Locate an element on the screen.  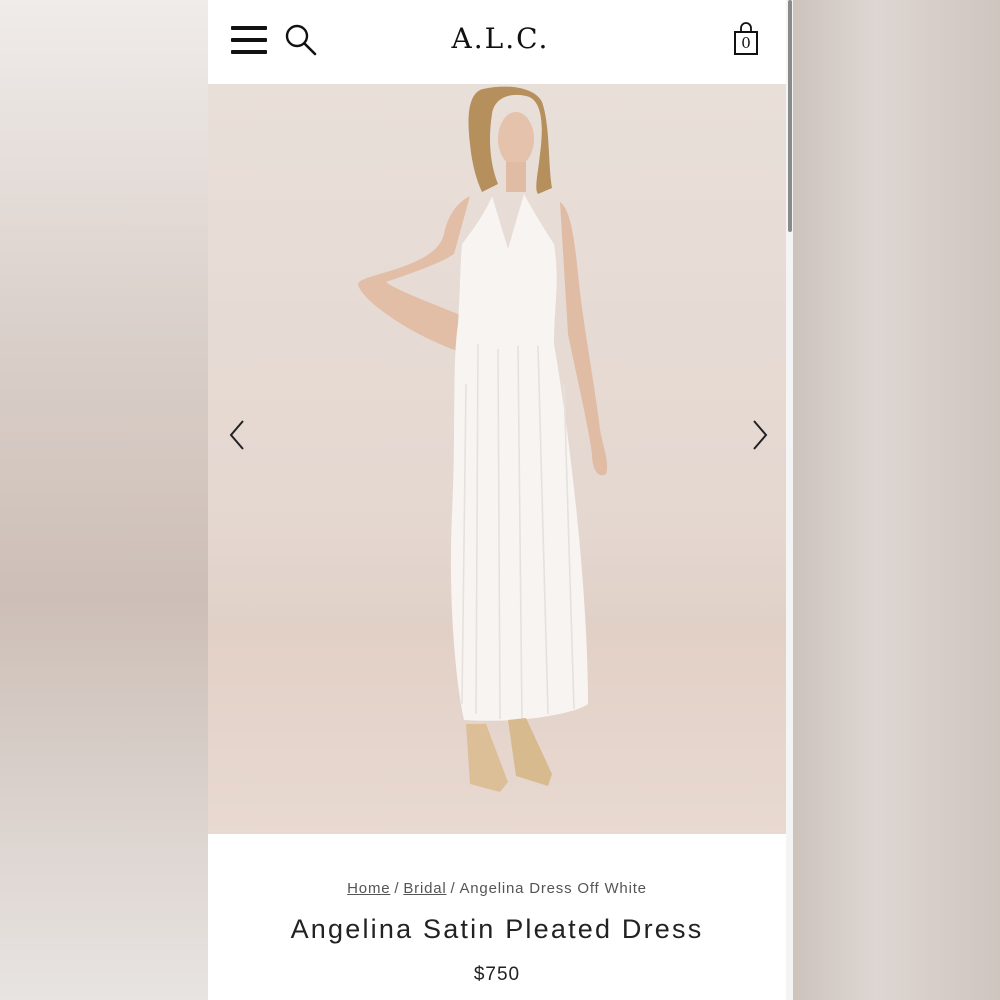
breadcrumb-current: Angelina Dress Off White is located at coordinates (553, 888).